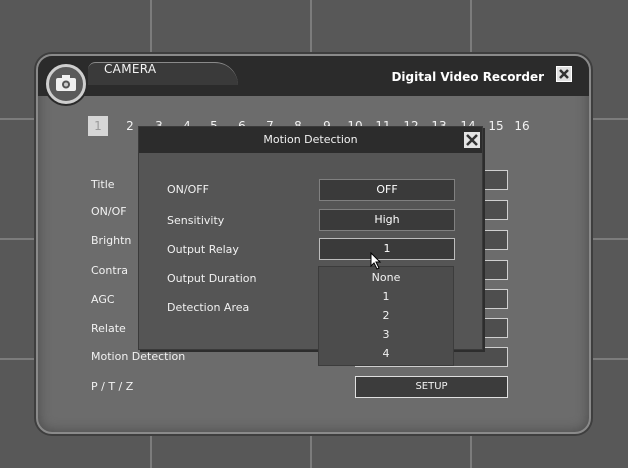 The width and height of the screenshot is (628, 468). Describe the element at coordinates (112, 386) in the screenshot. I see `setting-ptz-label: P / T / Z` at that location.